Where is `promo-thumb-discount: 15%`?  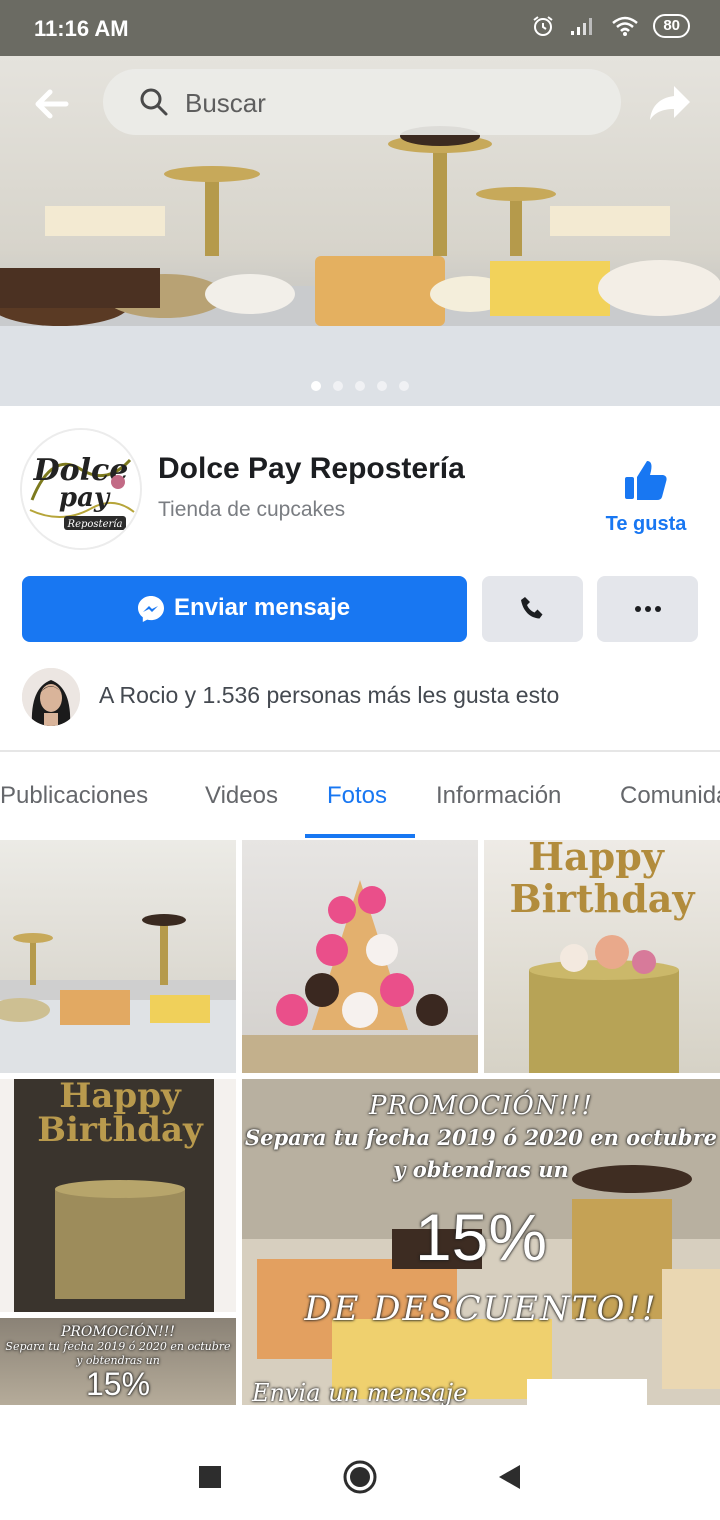
promo-thumb-discount: 15% is located at coordinates (118, 1384).